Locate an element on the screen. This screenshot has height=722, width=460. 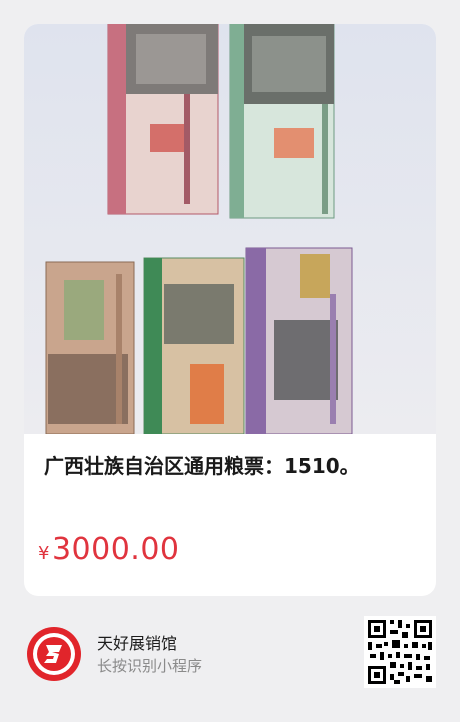
grain-ticket-tan is located at coordinates (90, 348).